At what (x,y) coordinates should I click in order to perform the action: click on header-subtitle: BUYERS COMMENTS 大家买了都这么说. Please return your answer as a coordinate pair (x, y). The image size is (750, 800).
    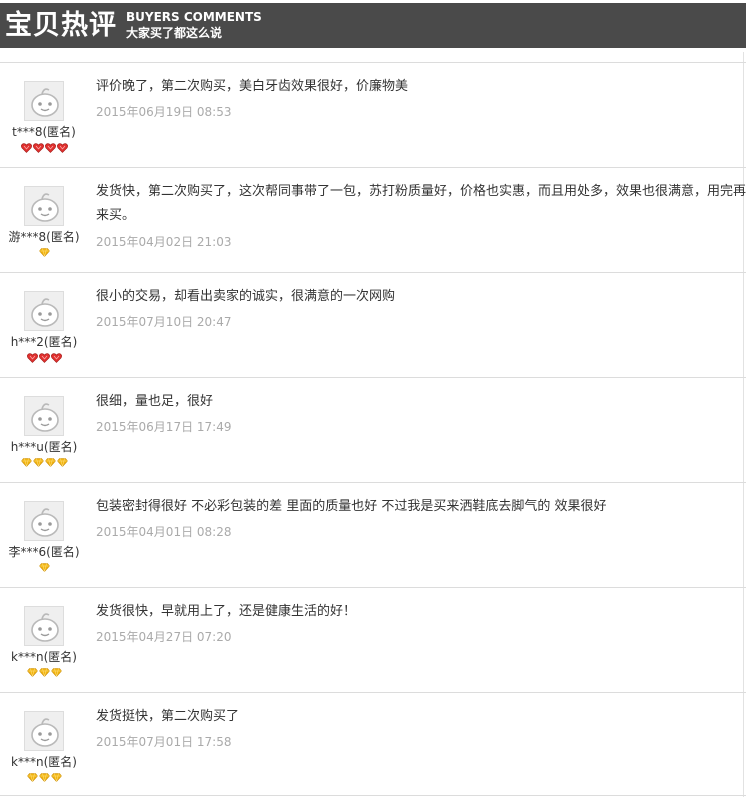
    Looking at the image, I should click on (194, 25).